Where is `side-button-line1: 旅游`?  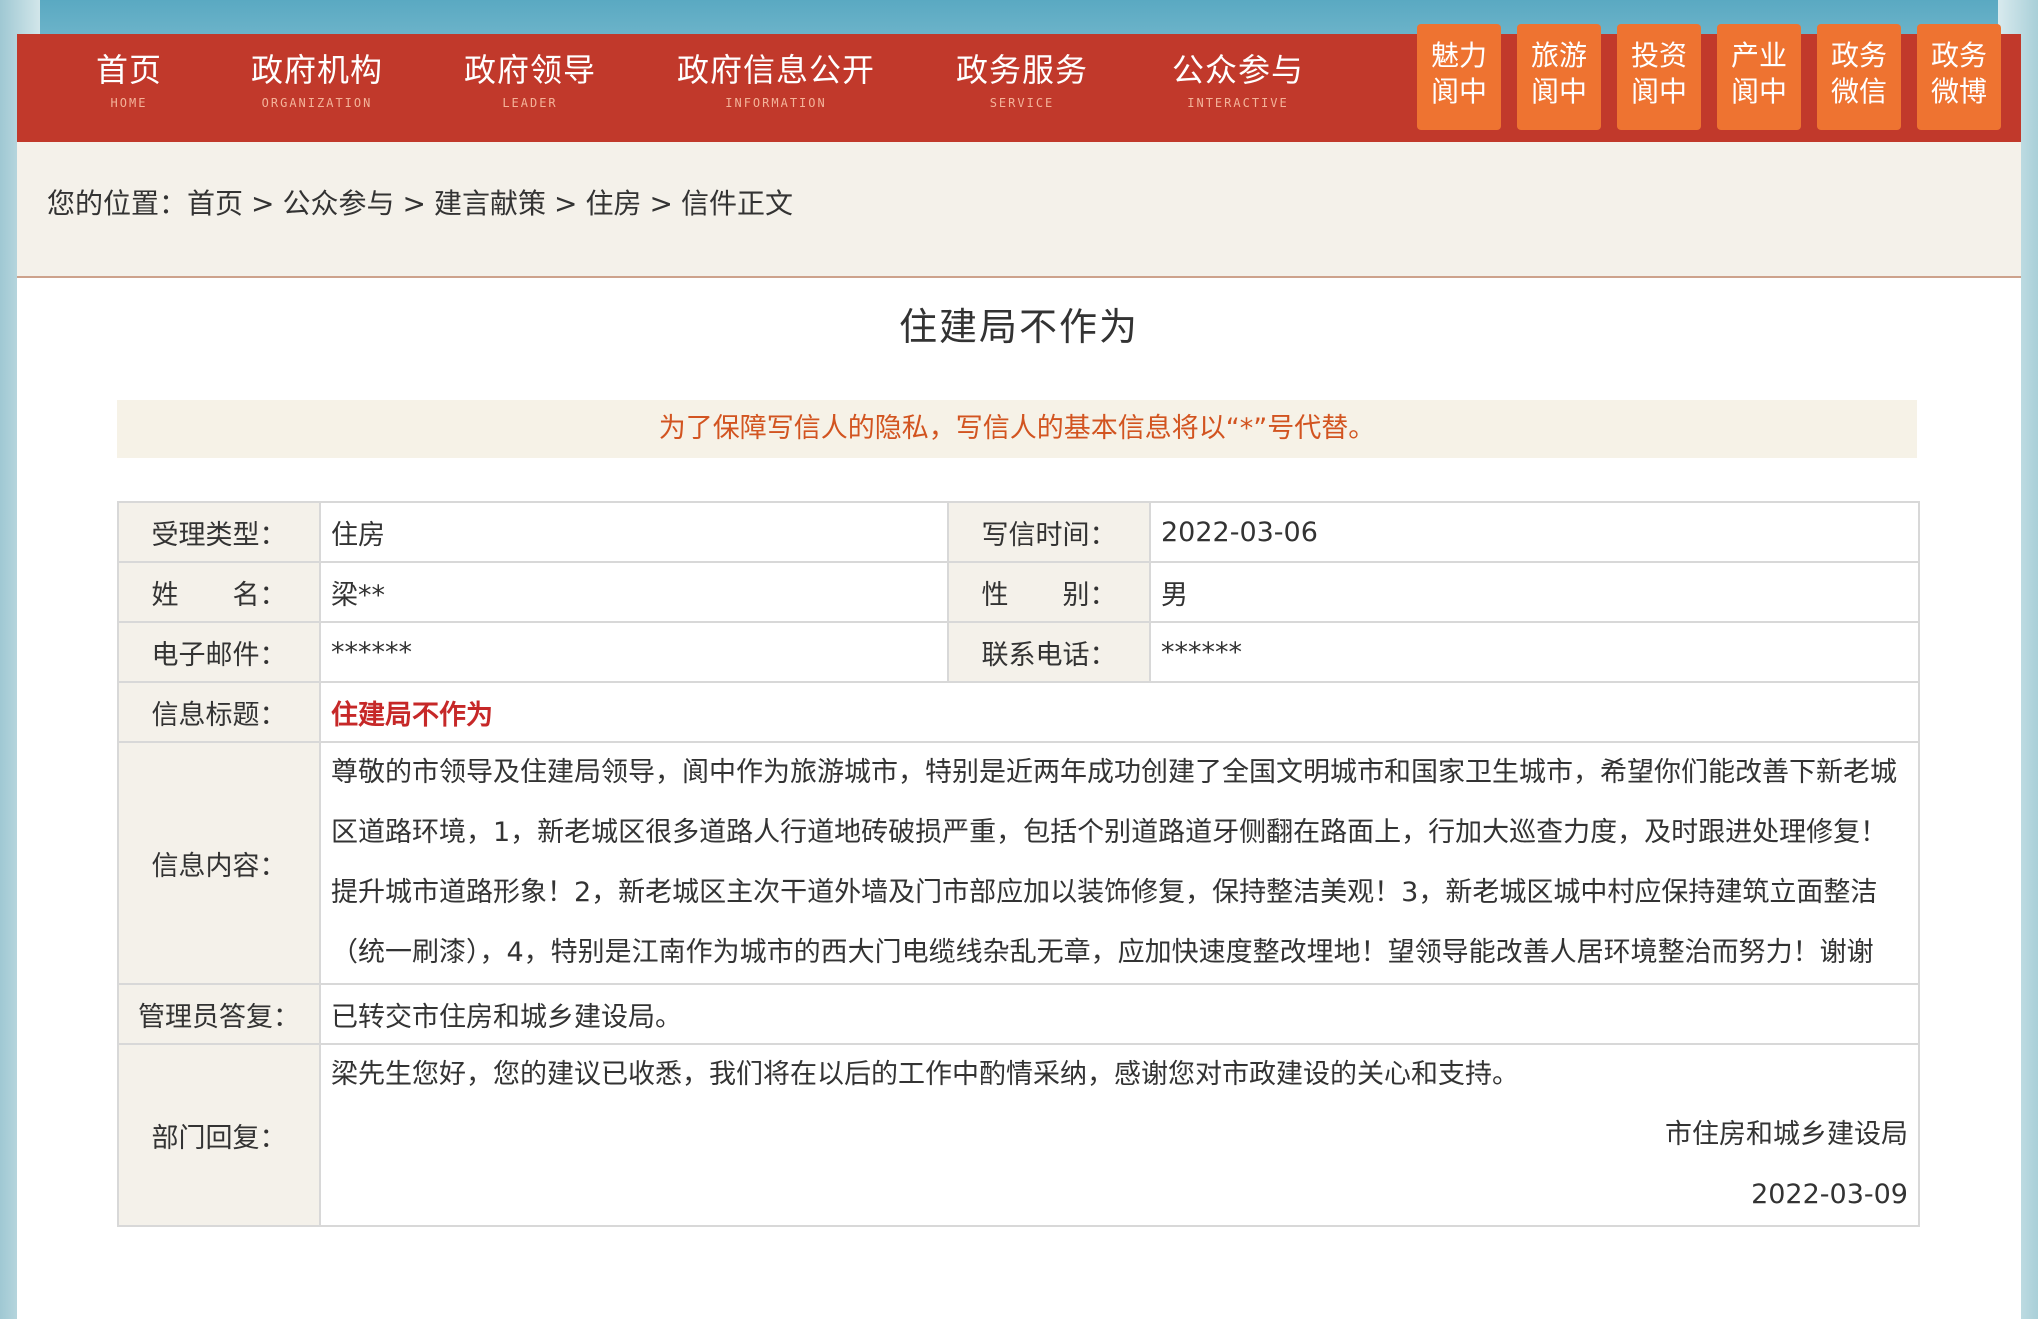 side-button-line1: 旅游 is located at coordinates (1558, 55).